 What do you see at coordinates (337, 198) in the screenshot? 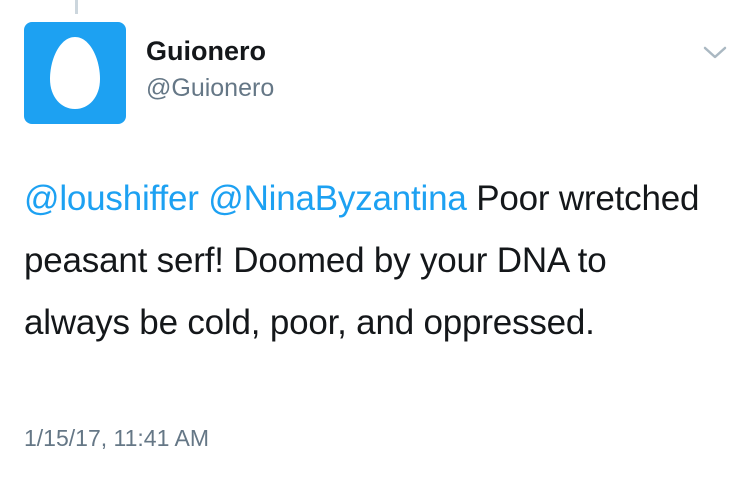
I see `mention-link: @NinaByzantina` at bounding box center [337, 198].